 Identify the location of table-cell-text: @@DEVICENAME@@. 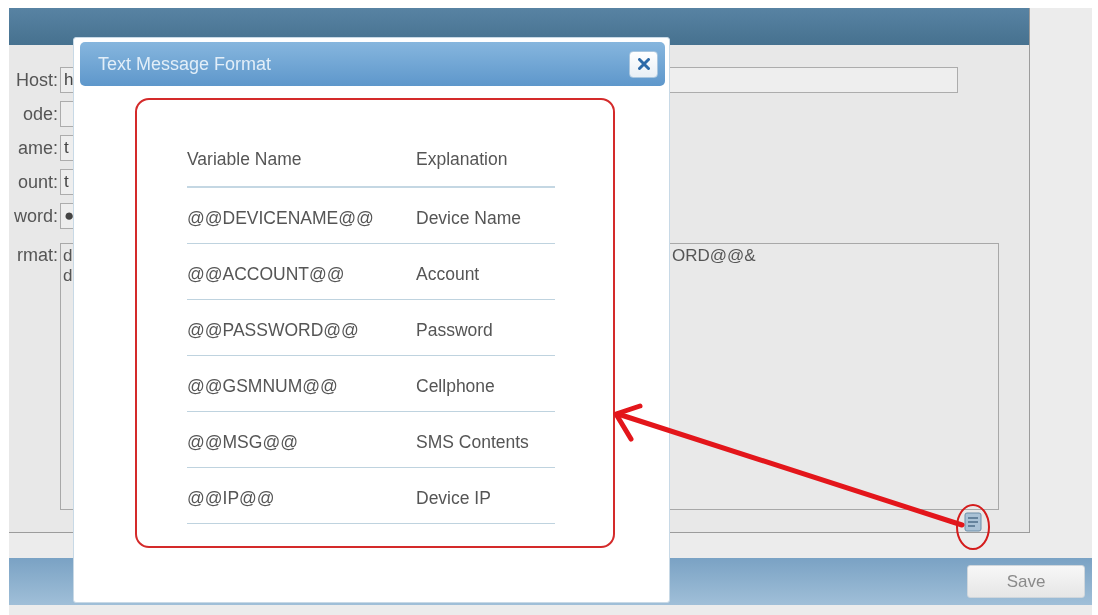
(281, 217).